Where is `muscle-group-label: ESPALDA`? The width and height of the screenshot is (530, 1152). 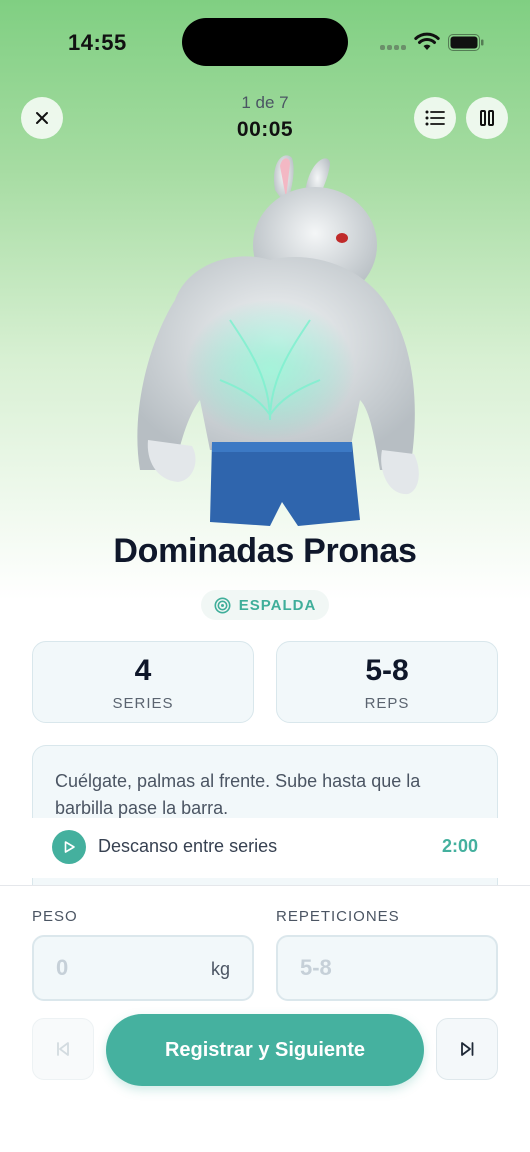
muscle-group-label: ESPALDA is located at coordinates (277, 605).